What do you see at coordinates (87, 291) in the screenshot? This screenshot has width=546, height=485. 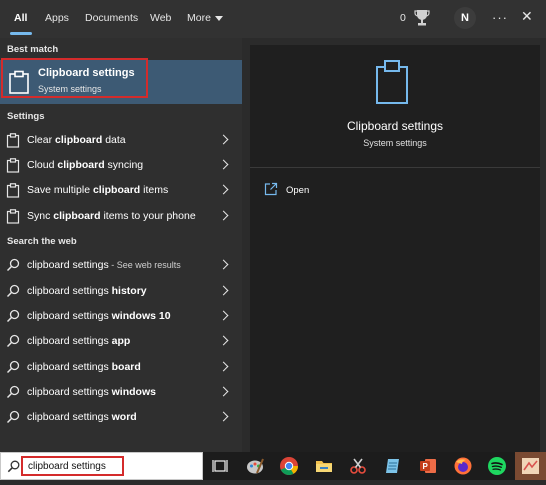 I see `web-result-label: clipboard settings history` at bounding box center [87, 291].